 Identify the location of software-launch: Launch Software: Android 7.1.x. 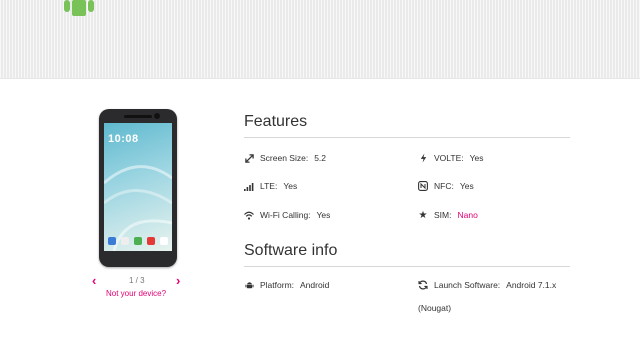
(487, 285).